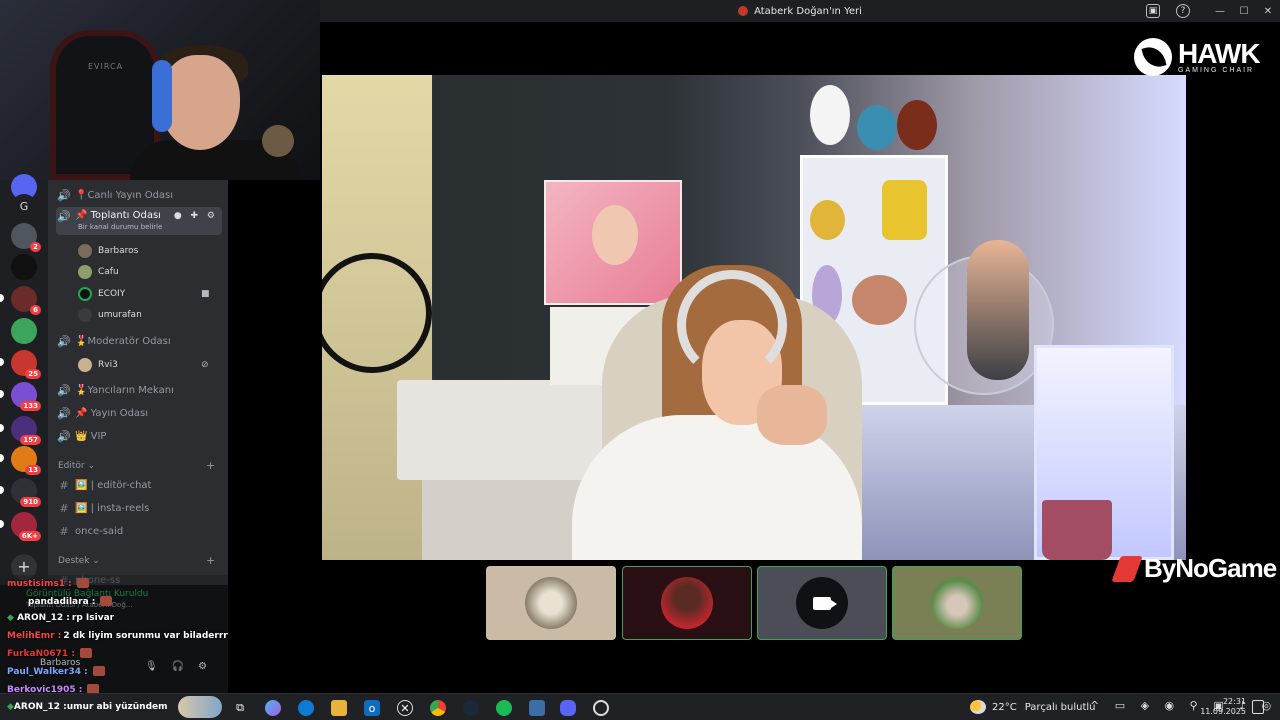  I want to click on camera-icon, so click(825, 603).